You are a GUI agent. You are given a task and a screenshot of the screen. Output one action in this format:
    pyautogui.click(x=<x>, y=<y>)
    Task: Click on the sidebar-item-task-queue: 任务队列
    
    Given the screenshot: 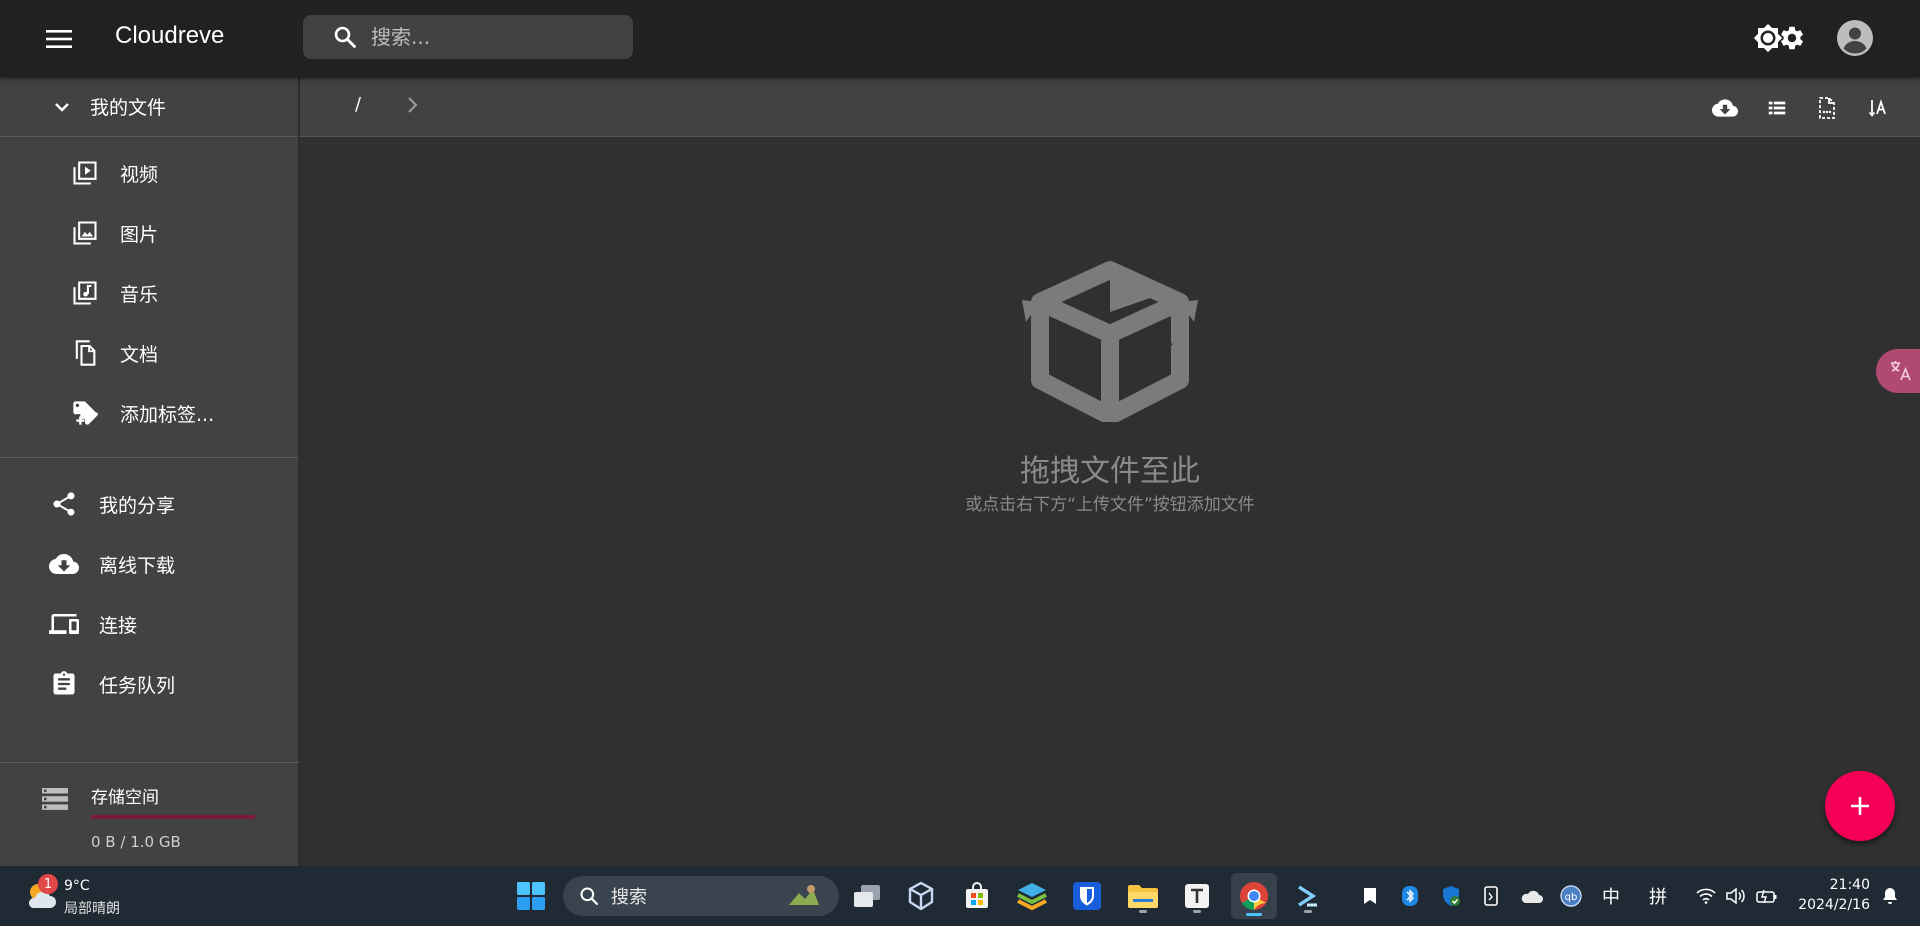 What is the action you would take?
    pyautogui.click(x=149, y=684)
    